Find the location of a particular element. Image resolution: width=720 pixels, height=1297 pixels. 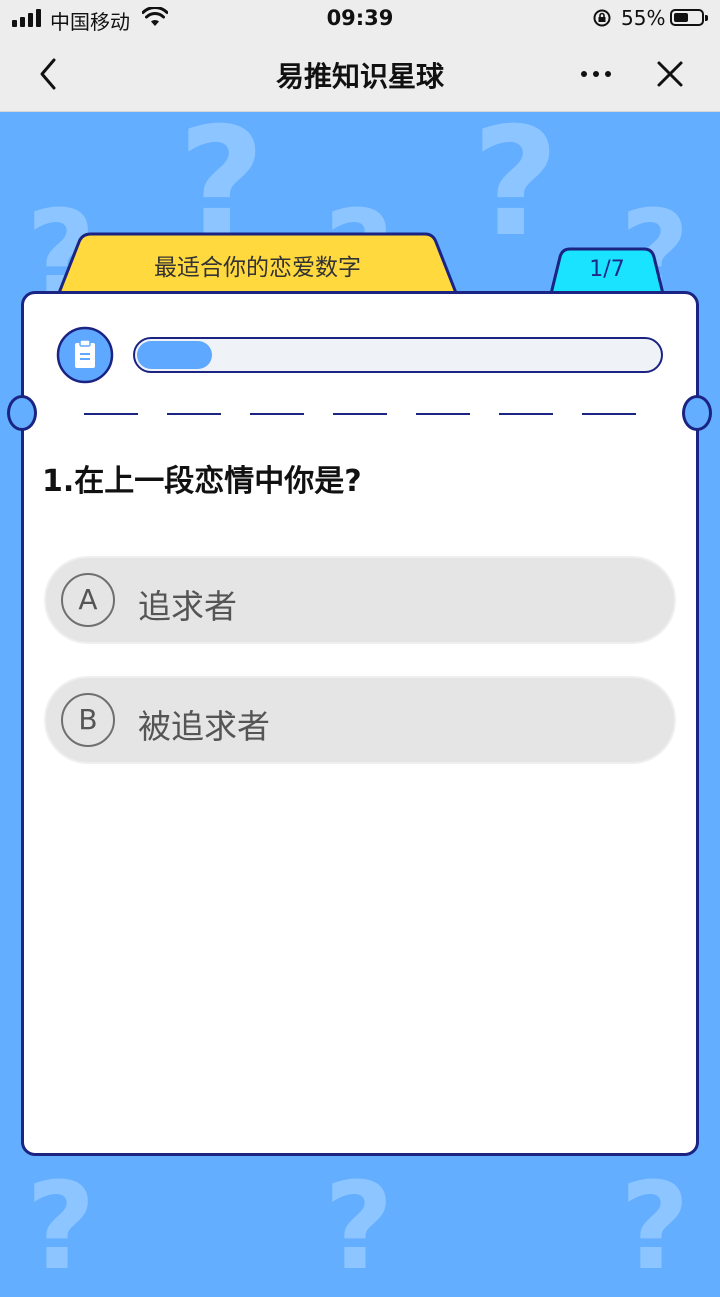

option-b-button: B 被追求者 is located at coordinates (360, 720).